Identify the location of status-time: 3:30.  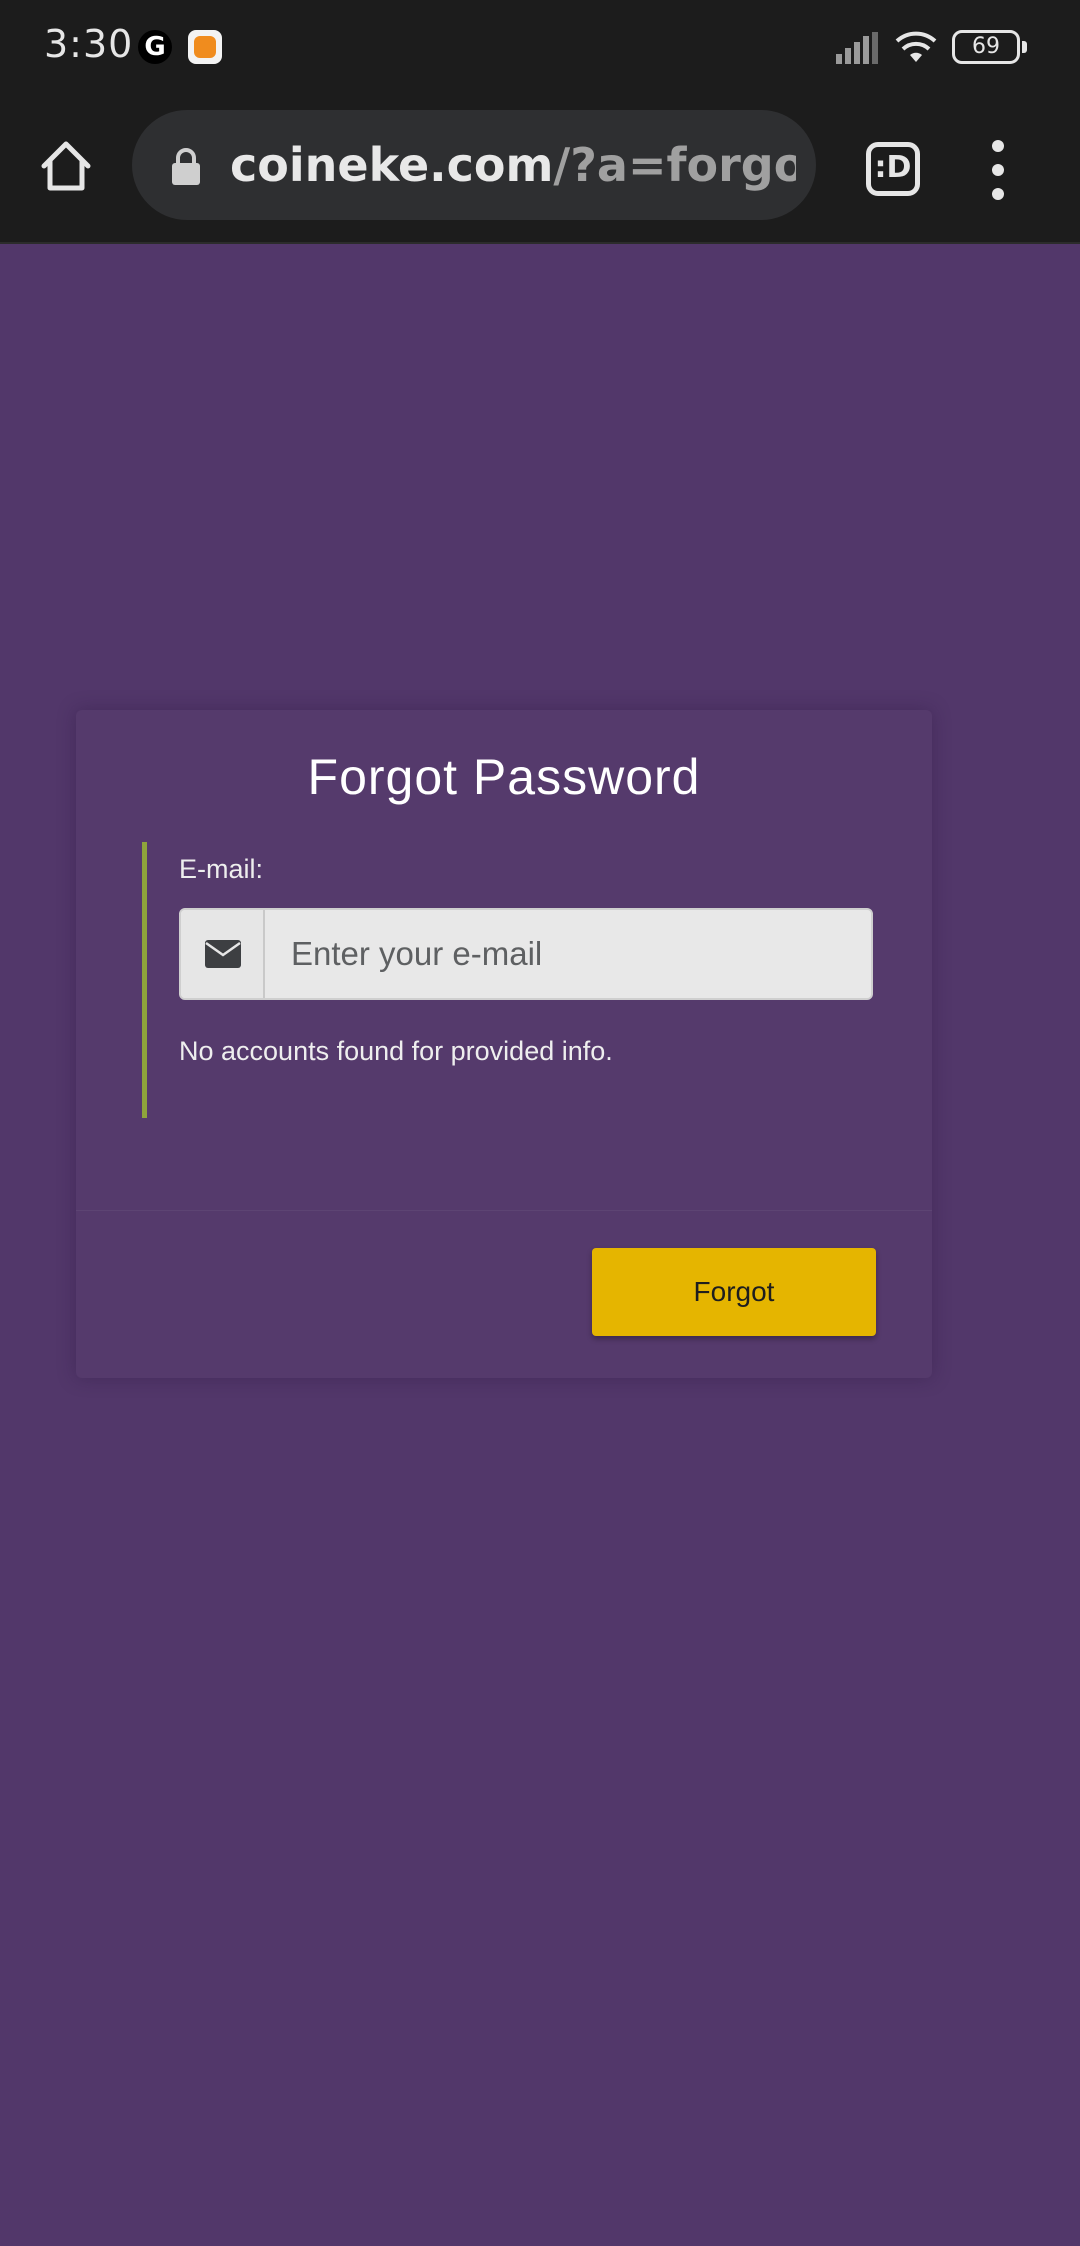
(89, 44).